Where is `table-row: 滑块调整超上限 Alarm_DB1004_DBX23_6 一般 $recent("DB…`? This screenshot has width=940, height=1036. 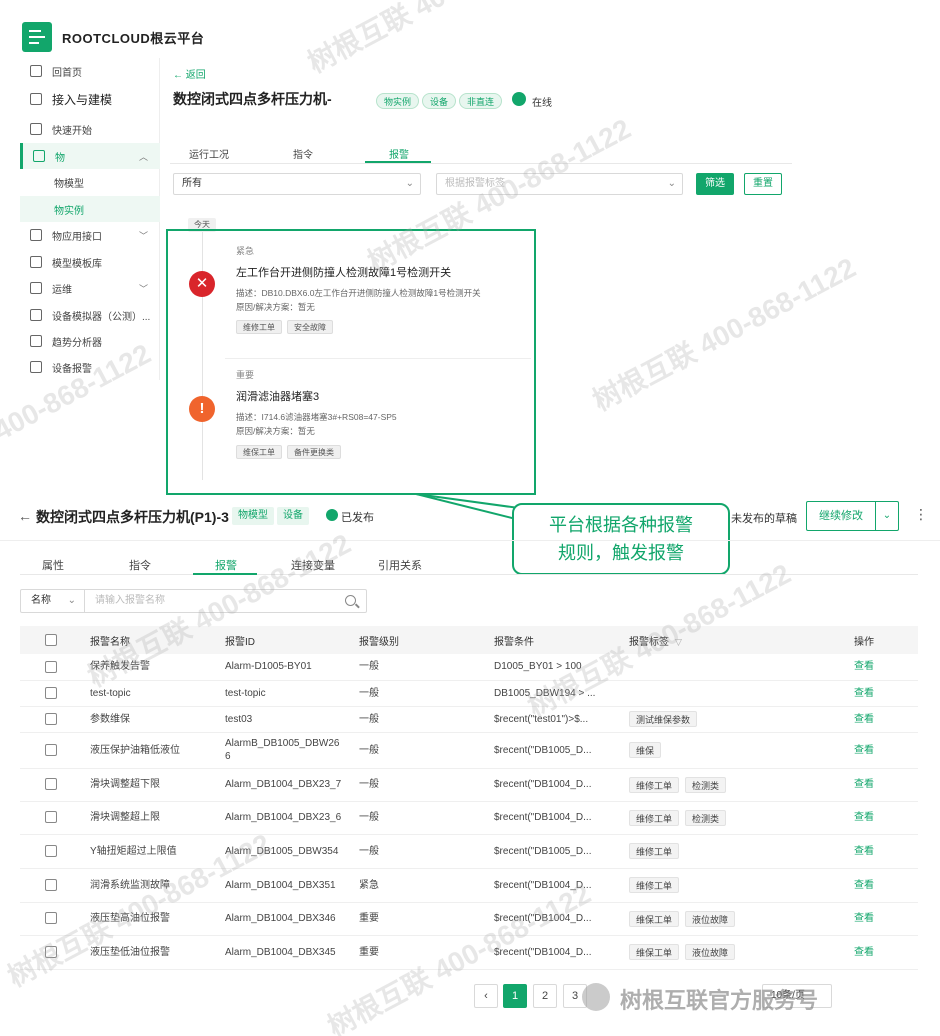 table-row: 滑块调整超上限 Alarm_DB1004_DBX23_6 一般 $recent("DB… is located at coordinates (469, 818).